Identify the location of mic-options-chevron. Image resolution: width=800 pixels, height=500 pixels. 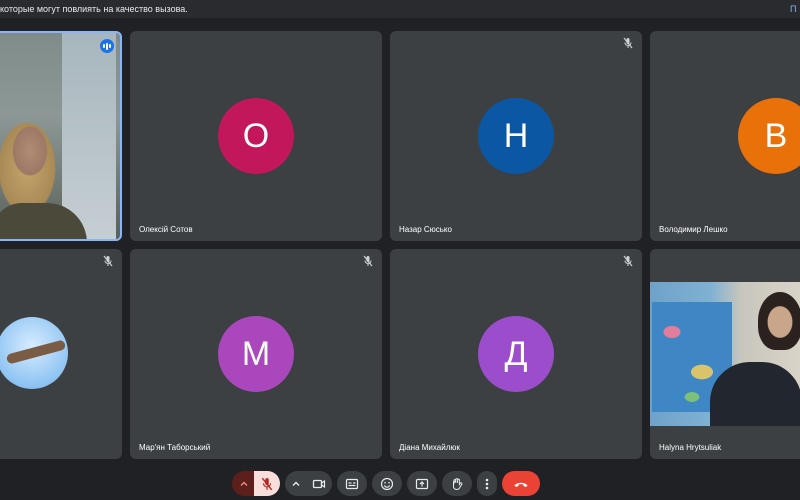
(244, 483).